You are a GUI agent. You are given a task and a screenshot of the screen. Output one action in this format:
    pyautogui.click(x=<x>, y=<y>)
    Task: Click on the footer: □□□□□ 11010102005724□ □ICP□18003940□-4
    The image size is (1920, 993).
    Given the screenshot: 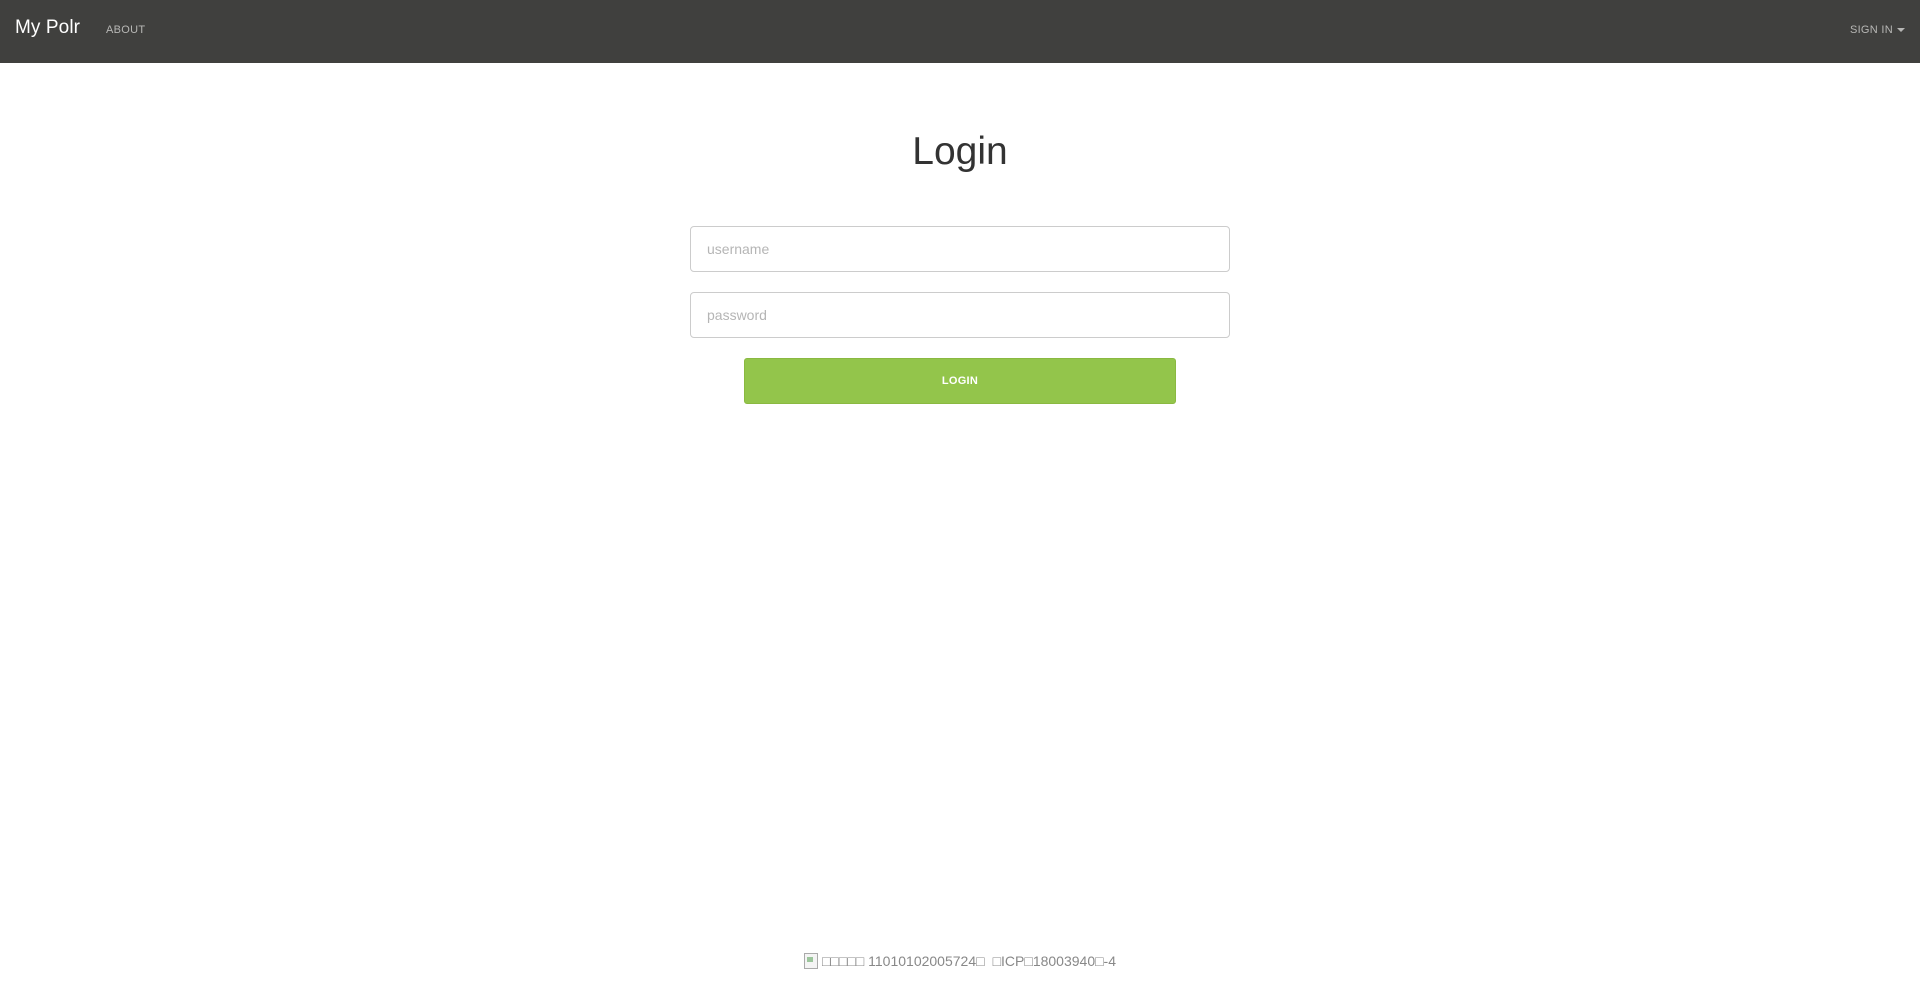 What is the action you would take?
    pyautogui.click(x=960, y=961)
    